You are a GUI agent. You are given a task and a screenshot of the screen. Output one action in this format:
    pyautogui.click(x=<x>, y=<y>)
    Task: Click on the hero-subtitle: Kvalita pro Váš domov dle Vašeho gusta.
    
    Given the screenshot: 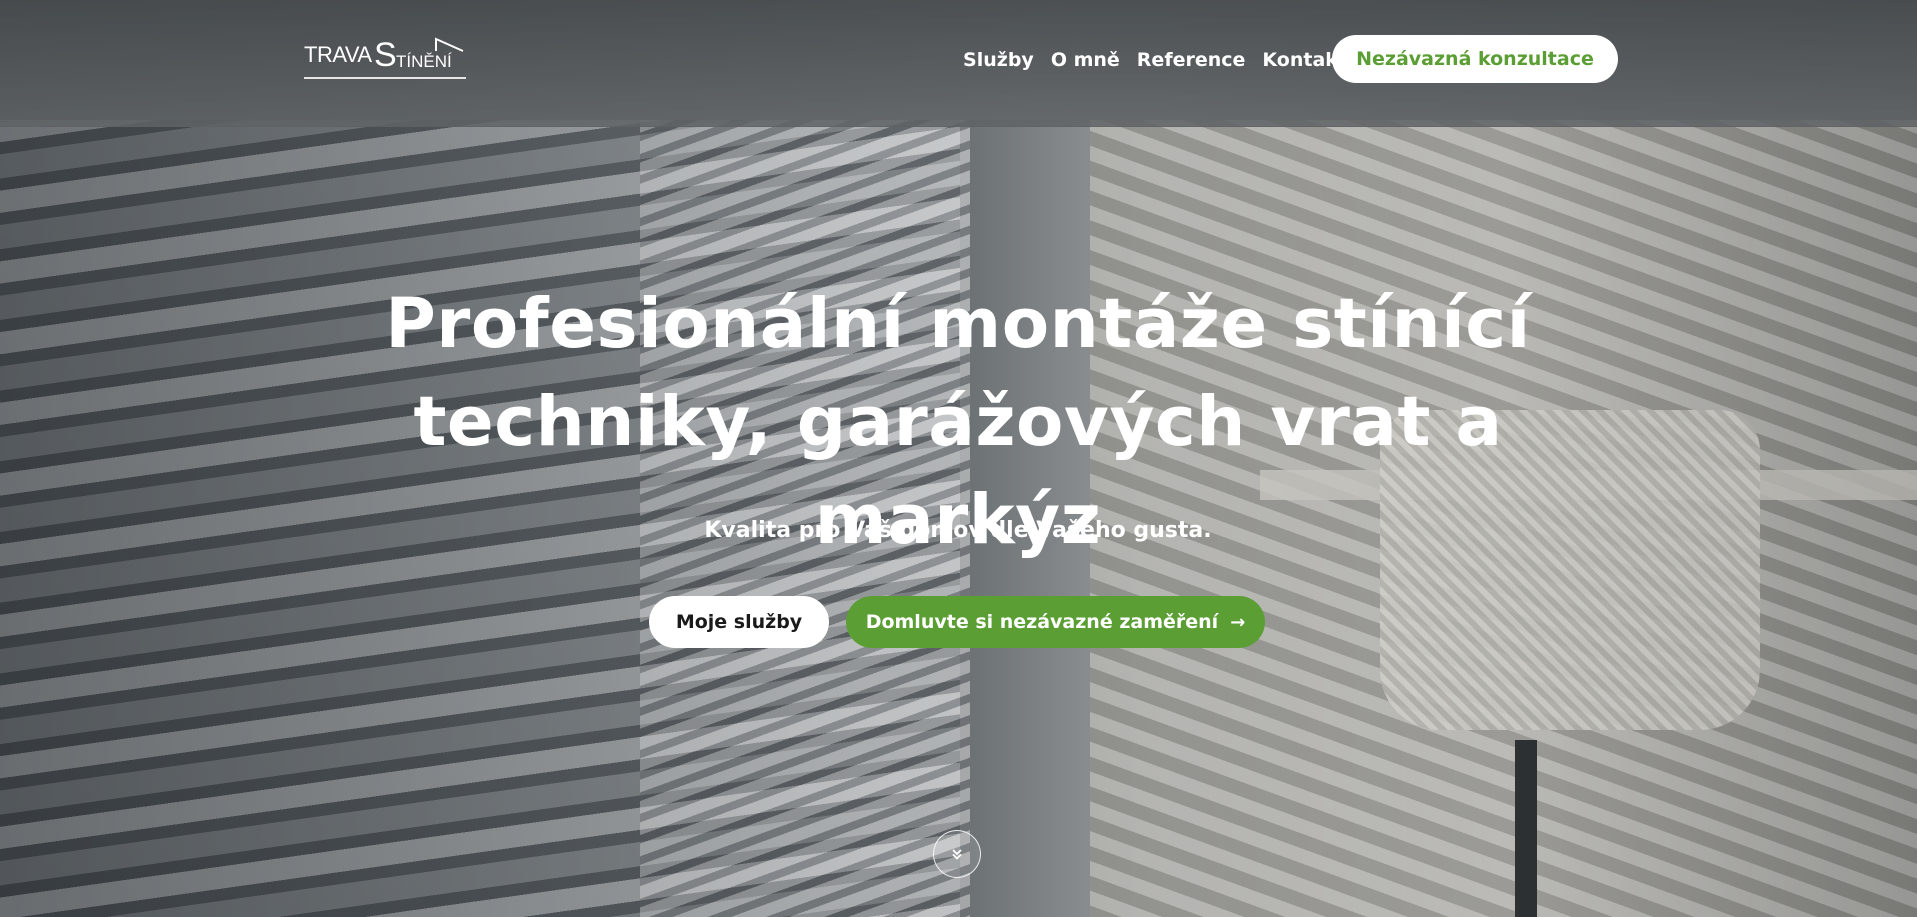 What is the action you would take?
    pyautogui.click(x=958, y=530)
    